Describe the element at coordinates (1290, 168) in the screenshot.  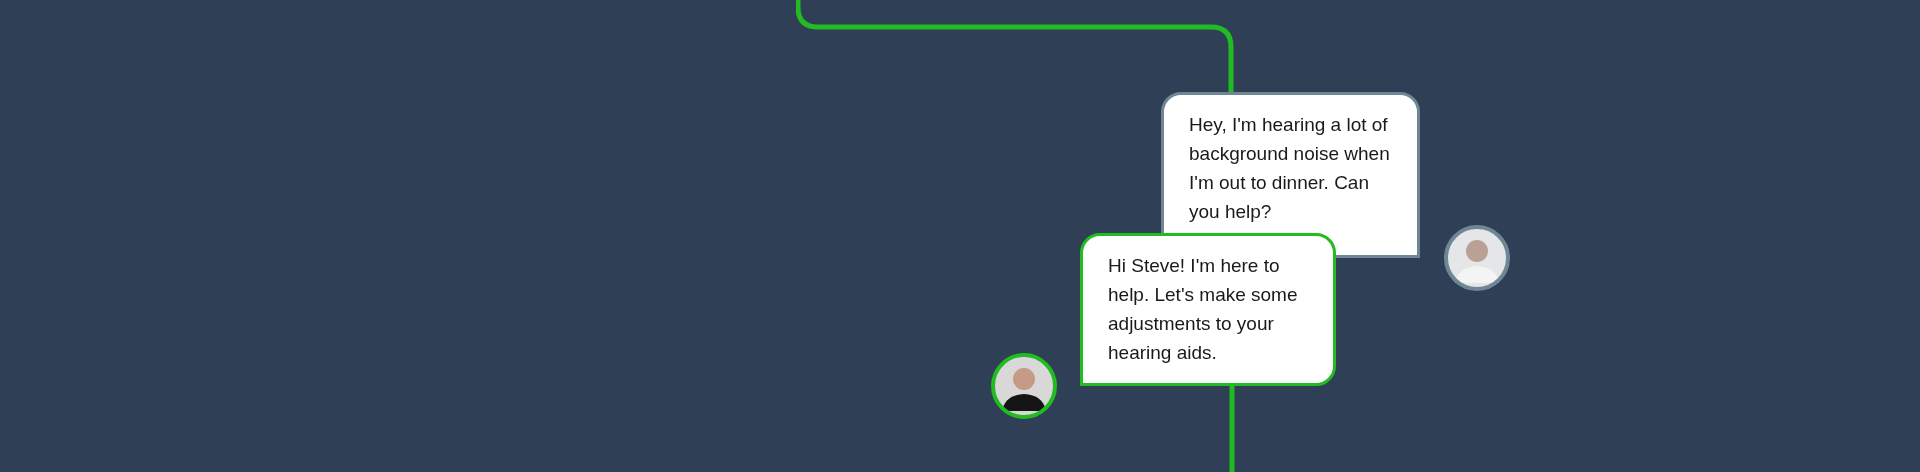
I see `message-text: Hey, I'm hearing a lot of background noise when I'm out to dinner. Can you help?` at that location.